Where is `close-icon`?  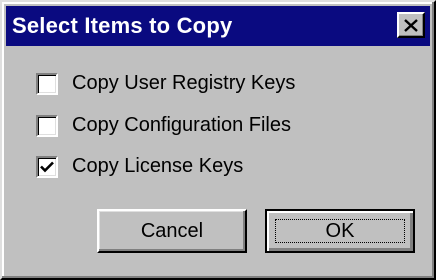 close-icon is located at coordinates (411, 25).